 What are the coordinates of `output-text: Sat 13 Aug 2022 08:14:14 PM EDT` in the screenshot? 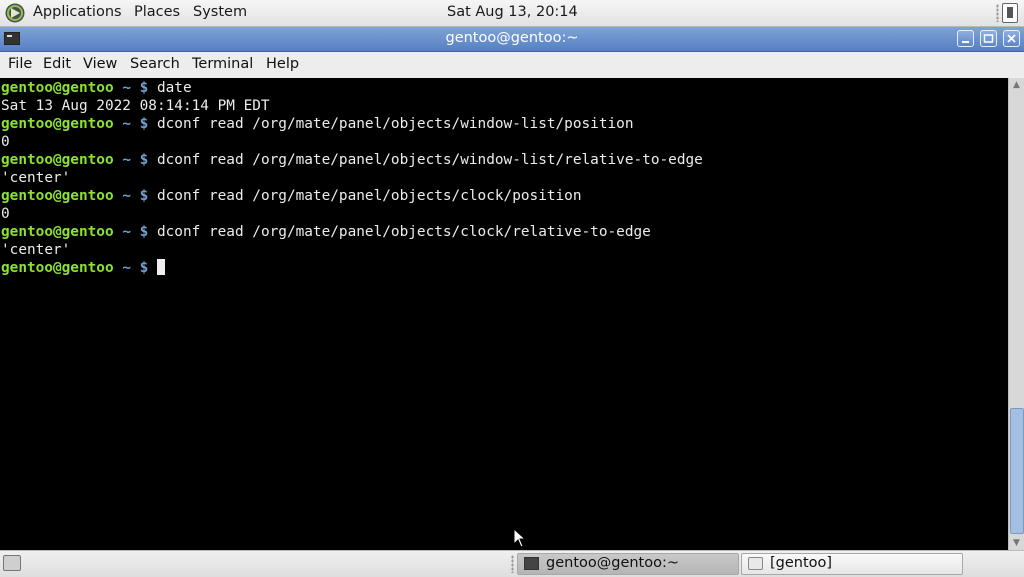 It's located at (135, 106).